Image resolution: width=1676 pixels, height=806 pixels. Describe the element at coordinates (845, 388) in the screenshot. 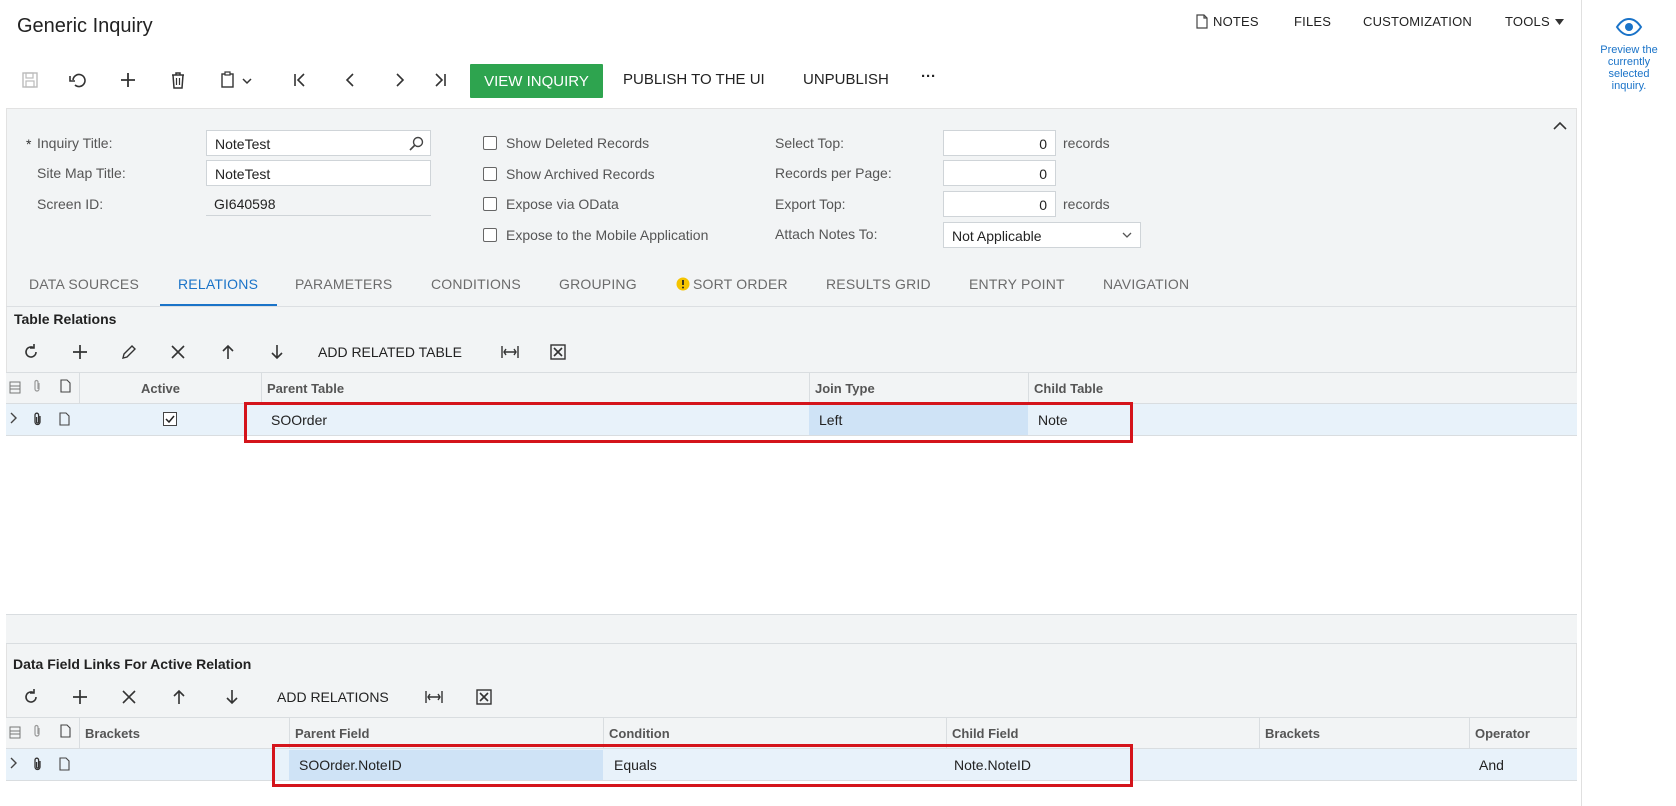

I see `col-header-join-type: Join Type` at that location.